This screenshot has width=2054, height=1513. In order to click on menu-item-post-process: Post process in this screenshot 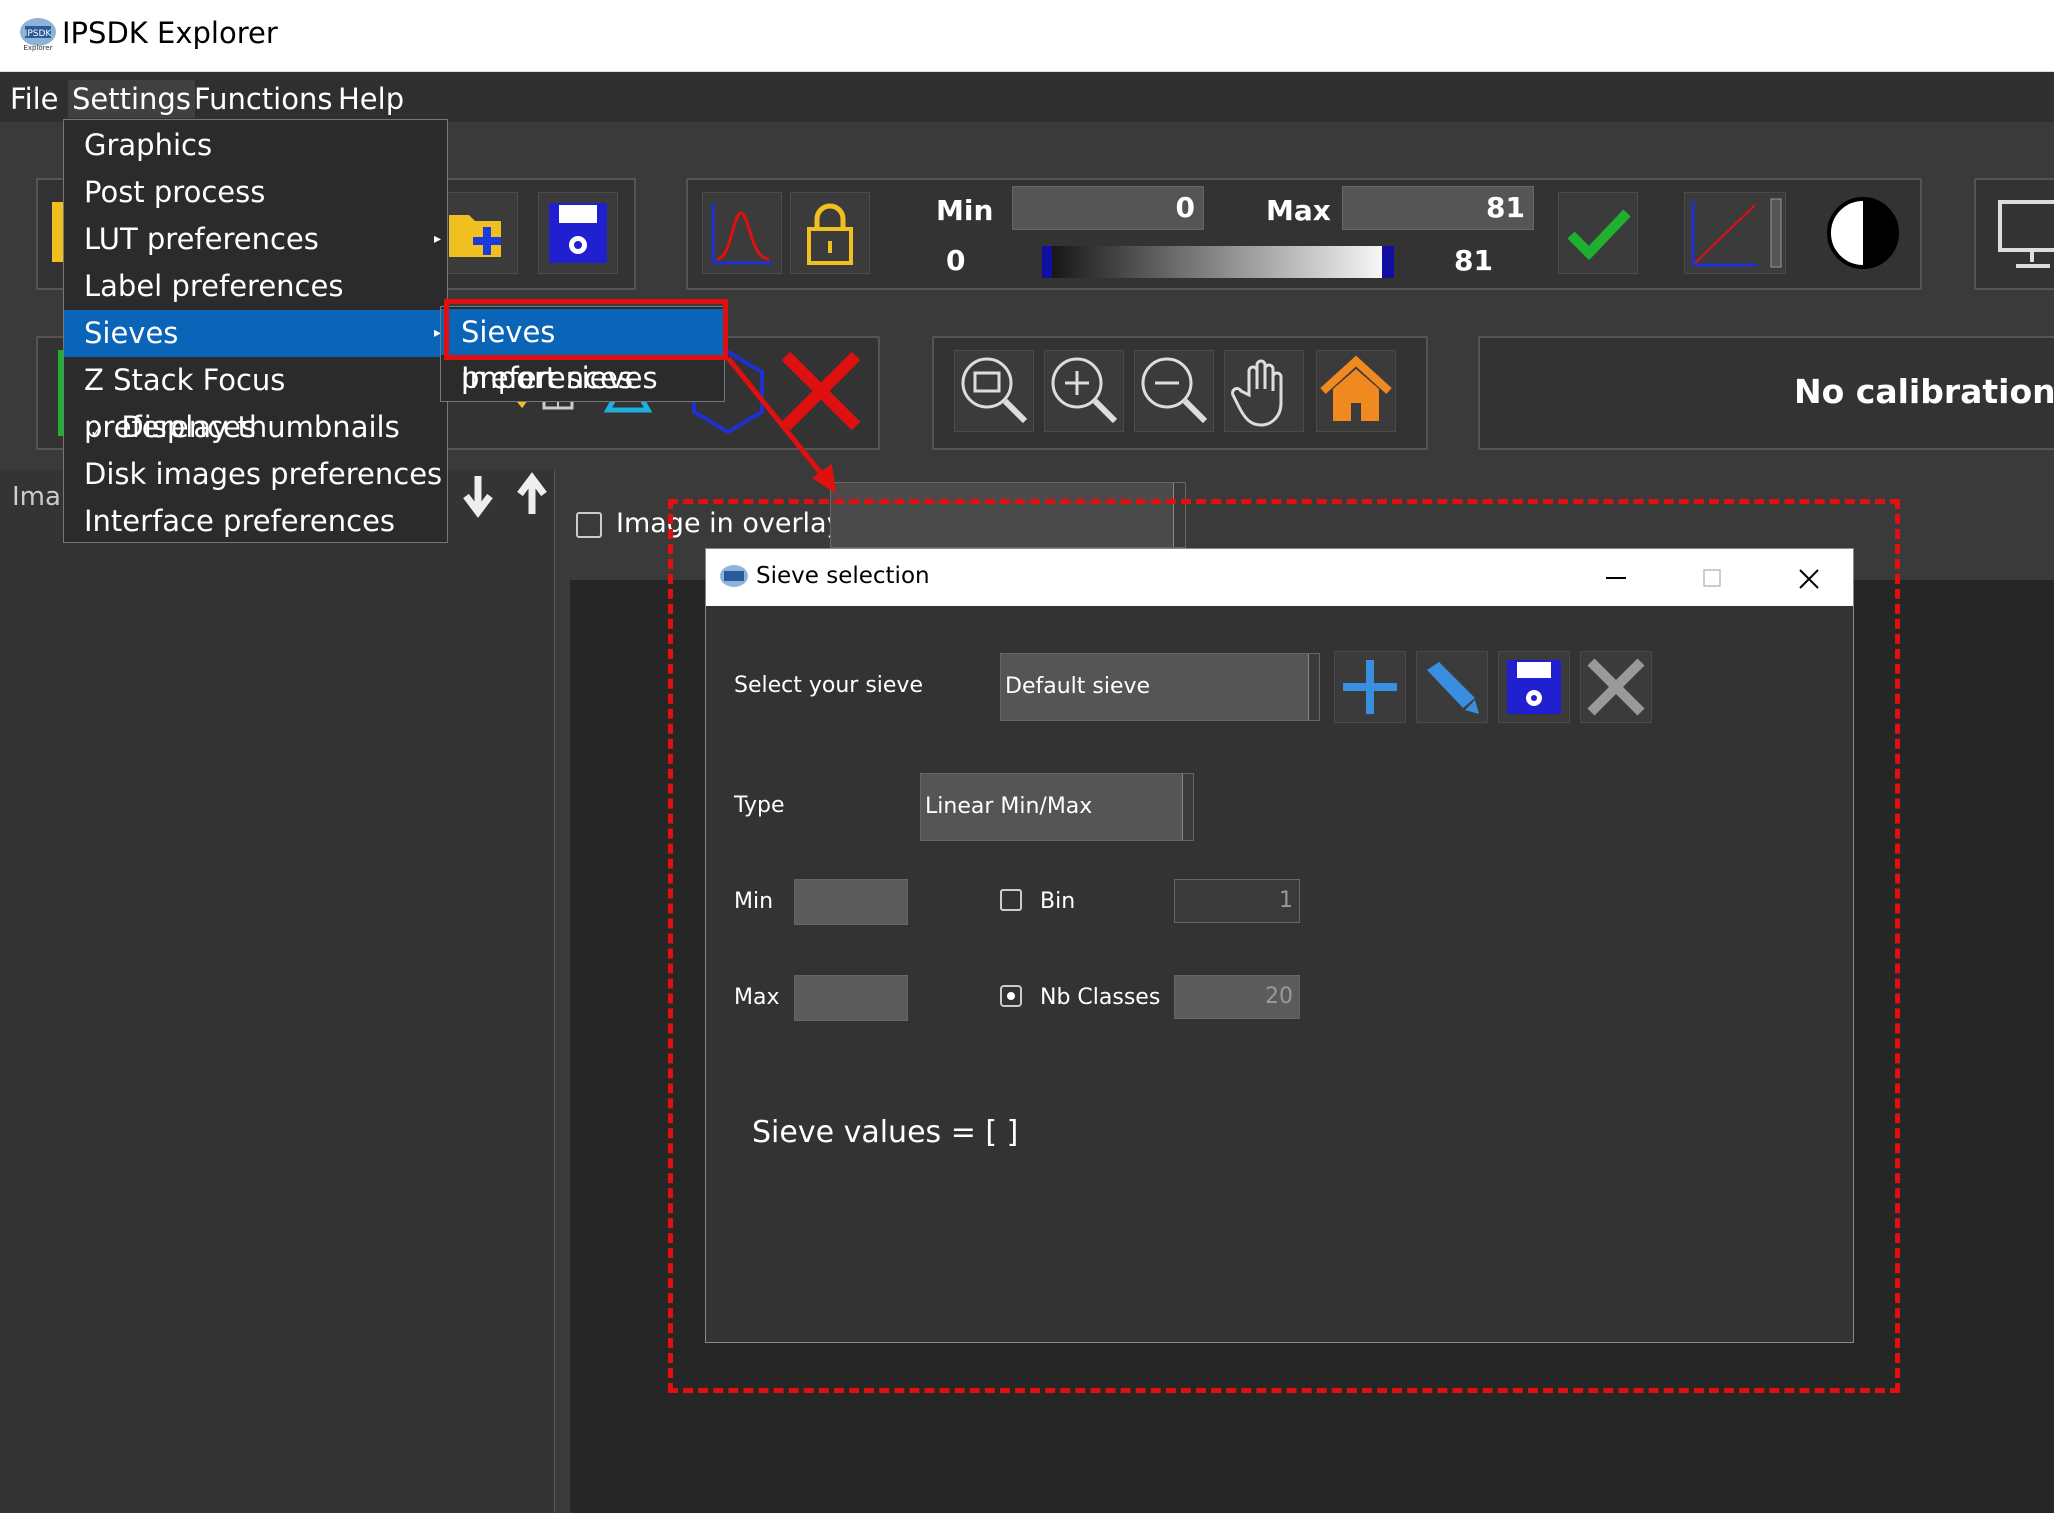, I will do `click(255, 192)`.